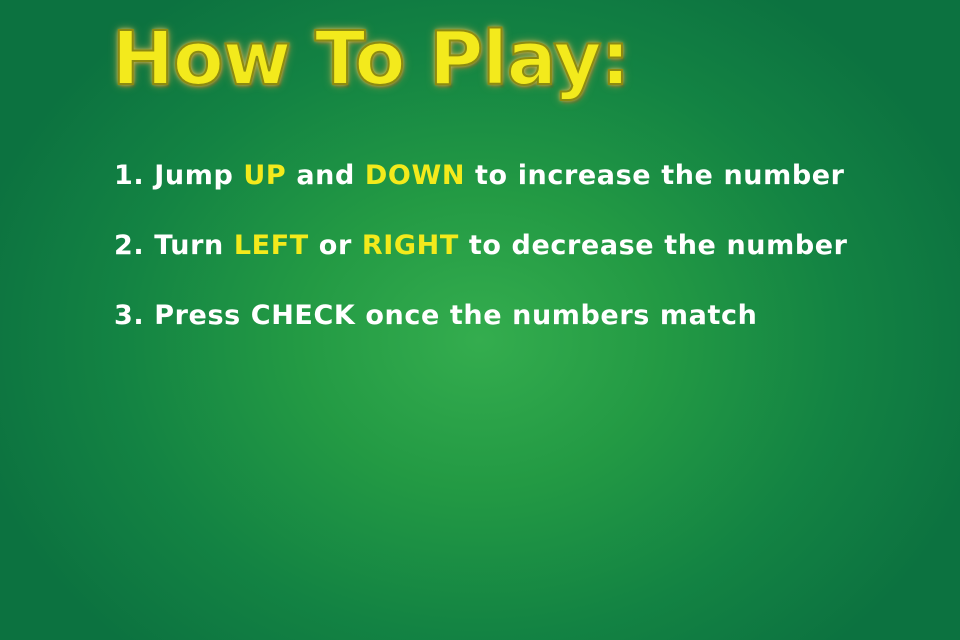  What do you see at coordinates (189, 245) in the screenshot?
I see `rule-text: Turn` at bounding box center [189, 245].